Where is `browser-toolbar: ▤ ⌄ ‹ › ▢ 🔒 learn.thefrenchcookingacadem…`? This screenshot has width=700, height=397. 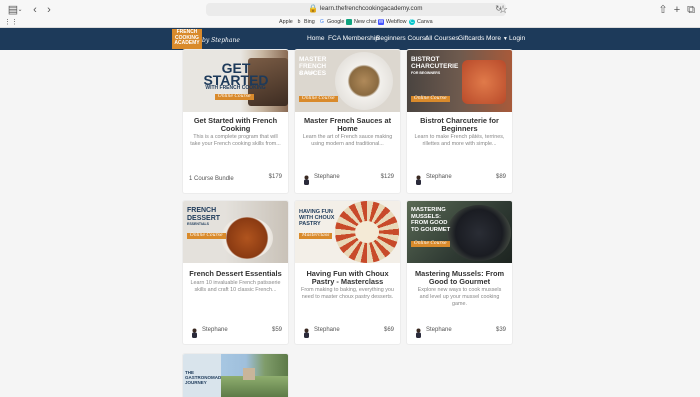 browser-toolbar: ▤ ⌄ ‹ › ▢ 🔒 learn.thefrenchcookingacadem… is located at coordinates (350, 14).